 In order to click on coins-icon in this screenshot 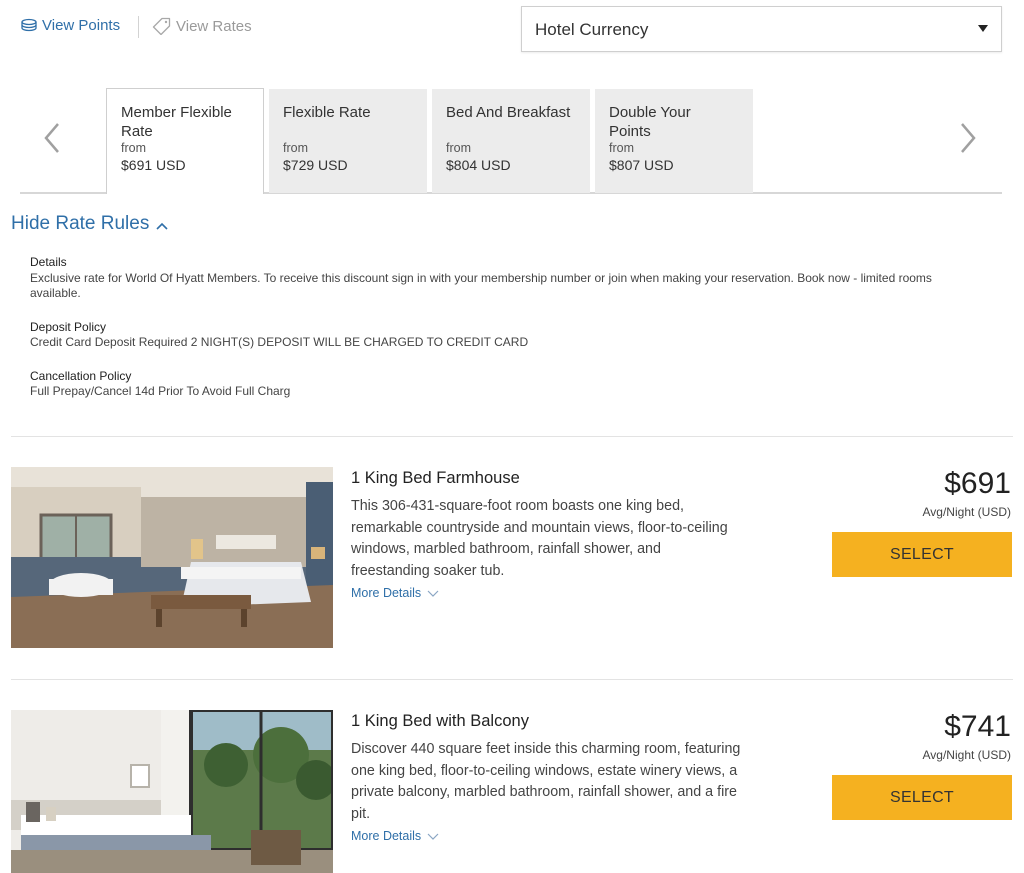, I will do `click(29, 24)`.